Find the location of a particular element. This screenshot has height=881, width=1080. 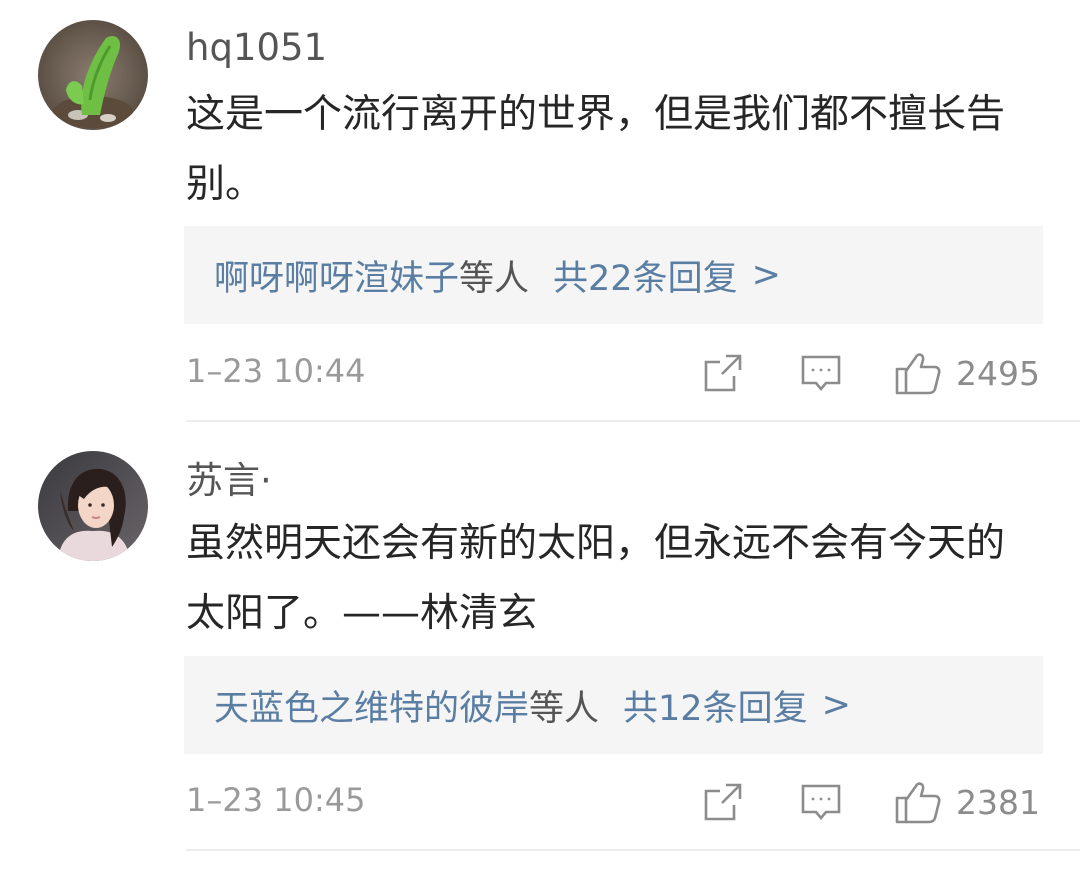

woman-portrait-avatar is located at coordinates (93, 506).